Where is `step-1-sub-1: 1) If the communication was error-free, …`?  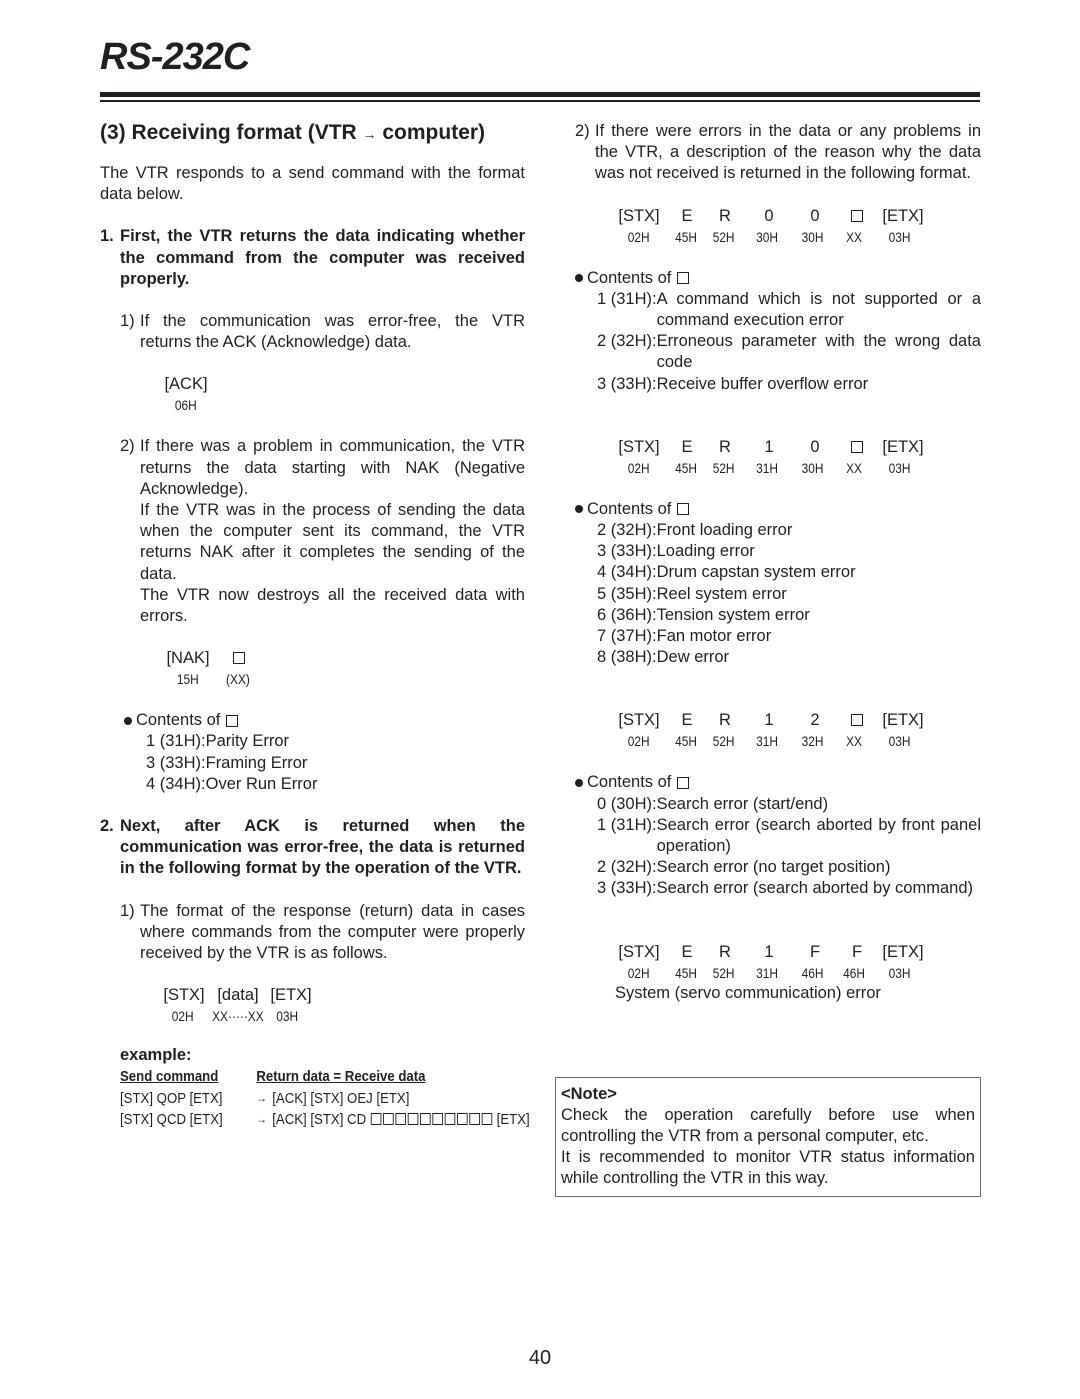 step-1-sub-1: 1) If the communication was error-free, … is located at coordinates (312, 332).